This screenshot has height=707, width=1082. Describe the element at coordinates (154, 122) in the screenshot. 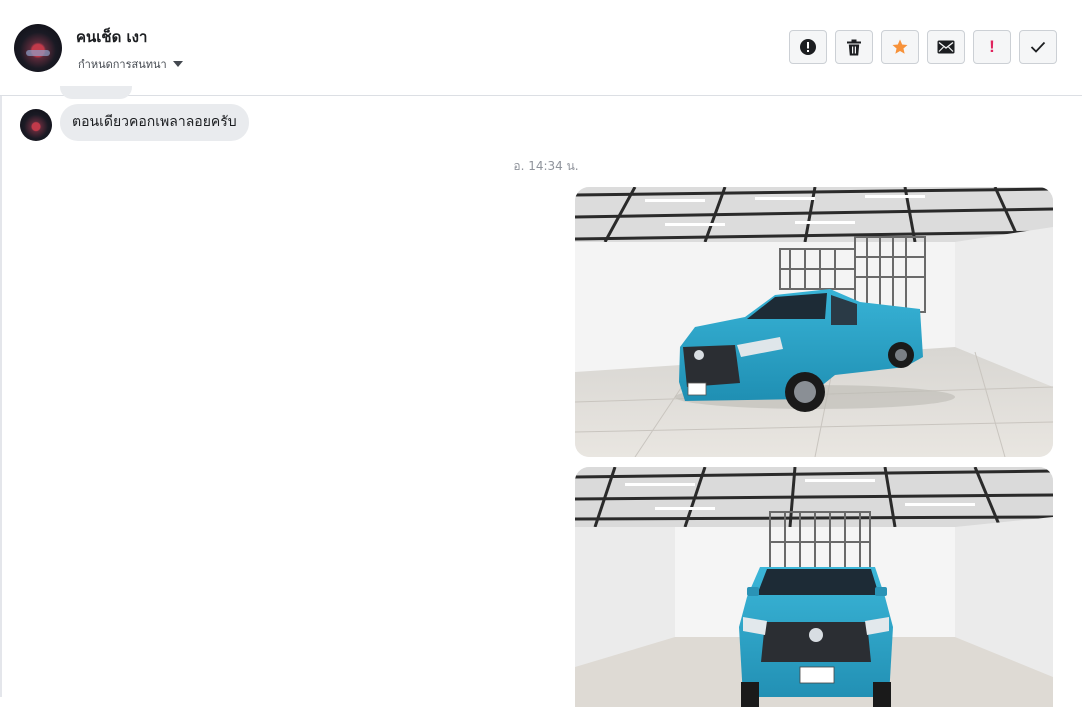

I see `incoming-message-bubble: ตอนเดียวคอกเพลาลอยครับ` at that location.